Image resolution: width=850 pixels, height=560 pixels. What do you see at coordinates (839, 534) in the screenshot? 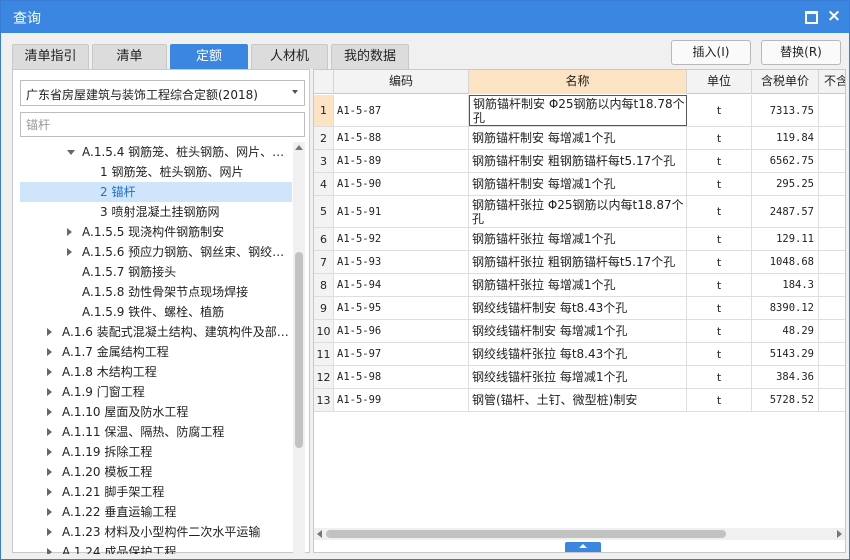
I see `scroll-right-icon` at bounding box center [839, 534].